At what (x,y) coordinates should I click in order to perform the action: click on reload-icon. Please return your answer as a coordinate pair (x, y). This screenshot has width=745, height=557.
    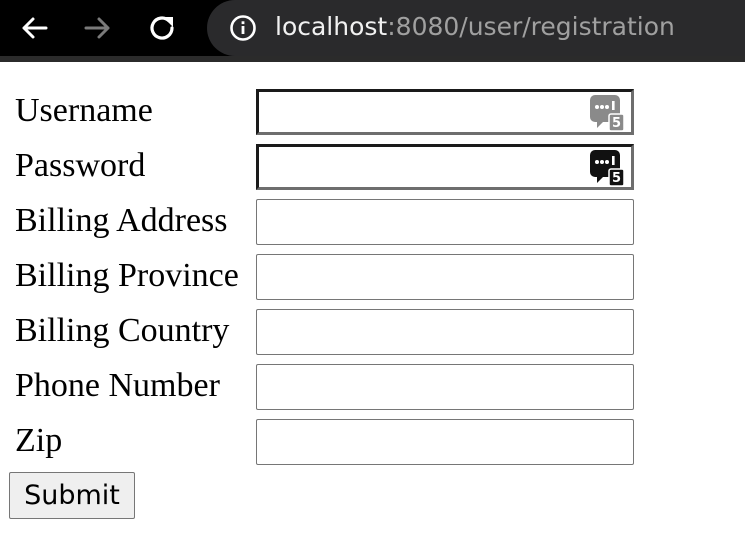
    Looking at the image, I should click on (162, 28).